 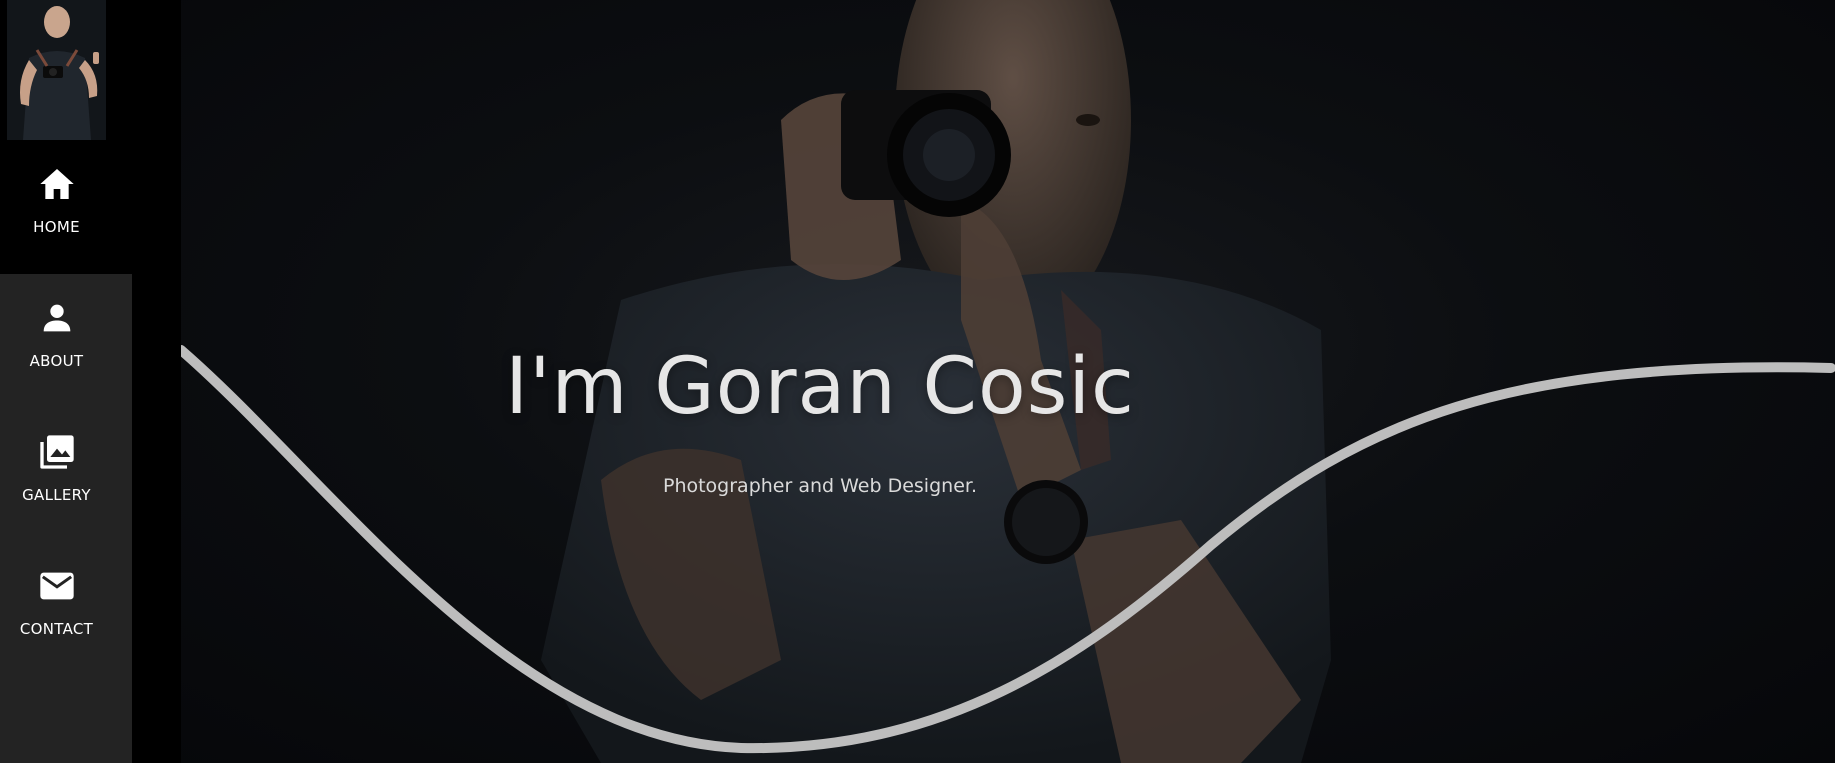 I want to click on sidebar-item-home: HOME, so click(x=56, y=207).